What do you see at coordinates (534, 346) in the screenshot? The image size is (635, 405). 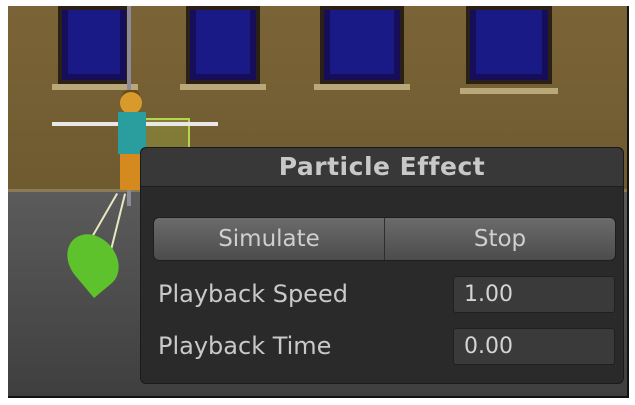 I see `playback-time-field: 0.00` at bounding box center [534, 346].